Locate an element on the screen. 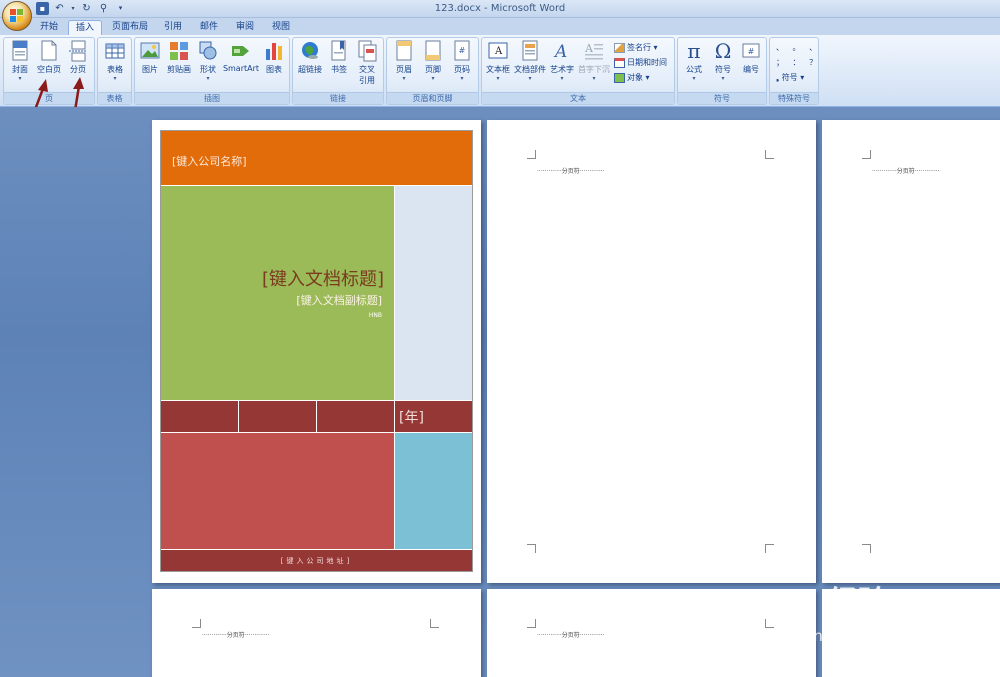 The width and height of the screenshot is (1000, 677). year-field: [年] is located at coordinates (411, 417).